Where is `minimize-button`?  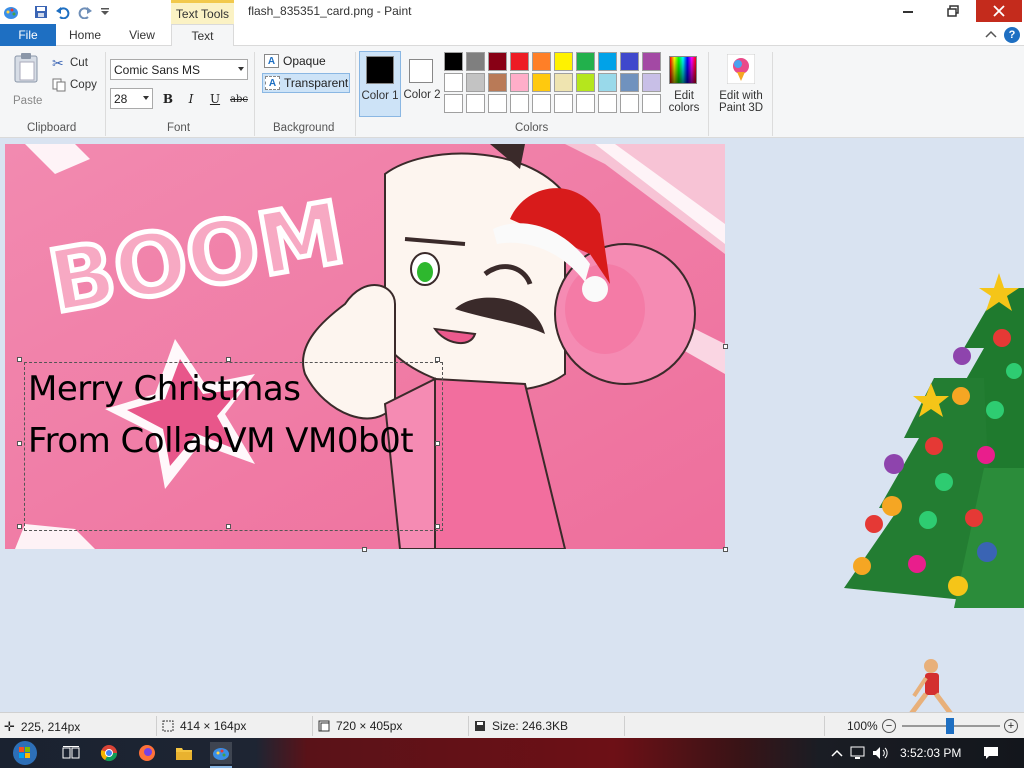
minimize-button is located at coordinates (908, 11).